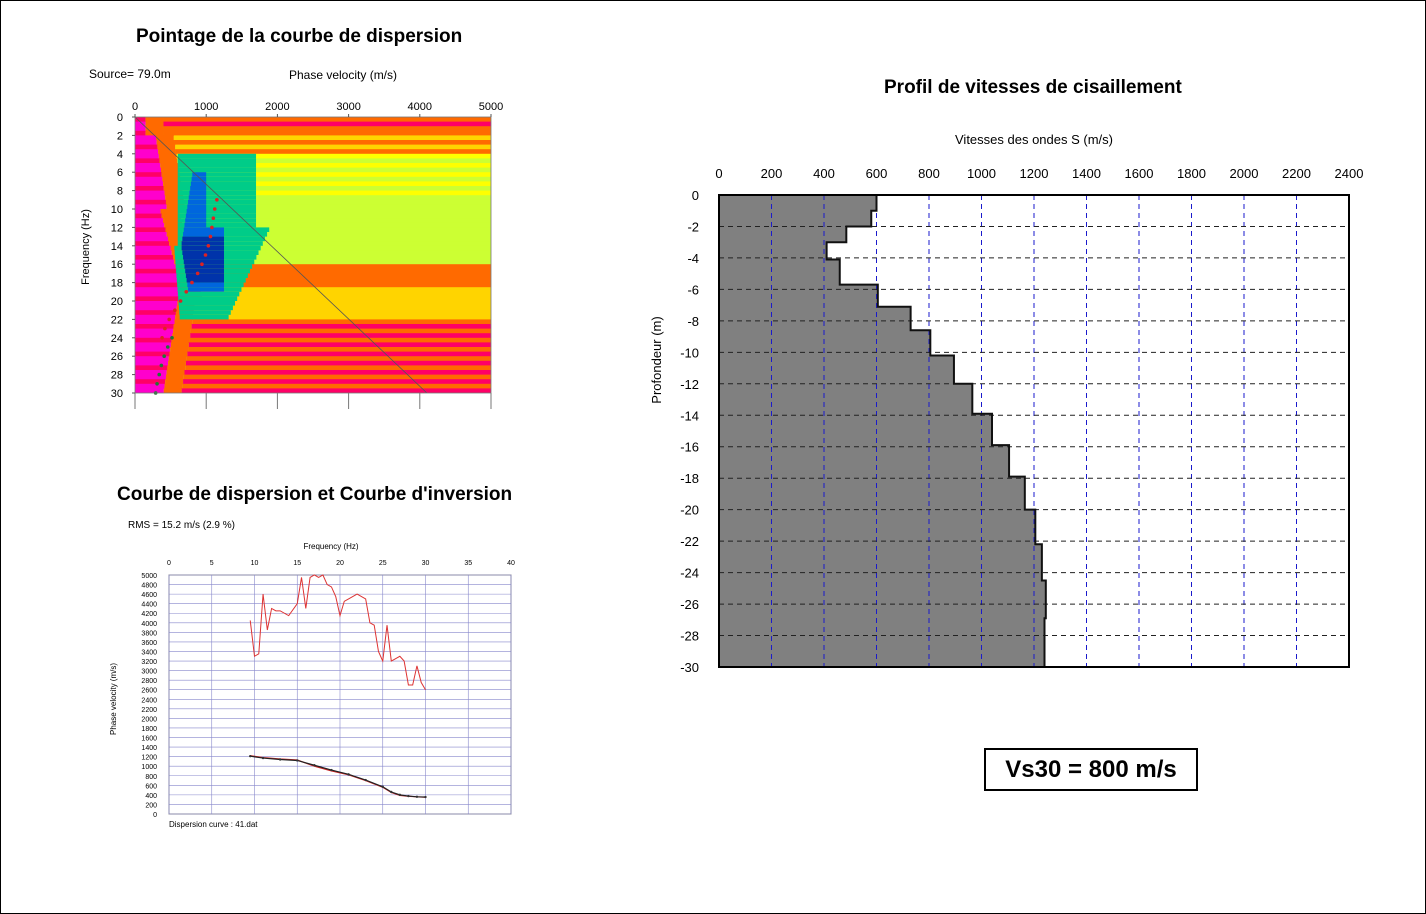 This screenshot has height=914, width=1426. What do you see at coordinates (151, 805) in the screenshot?
I see `y-tick-label: 200` at bounding box center [151, 805].